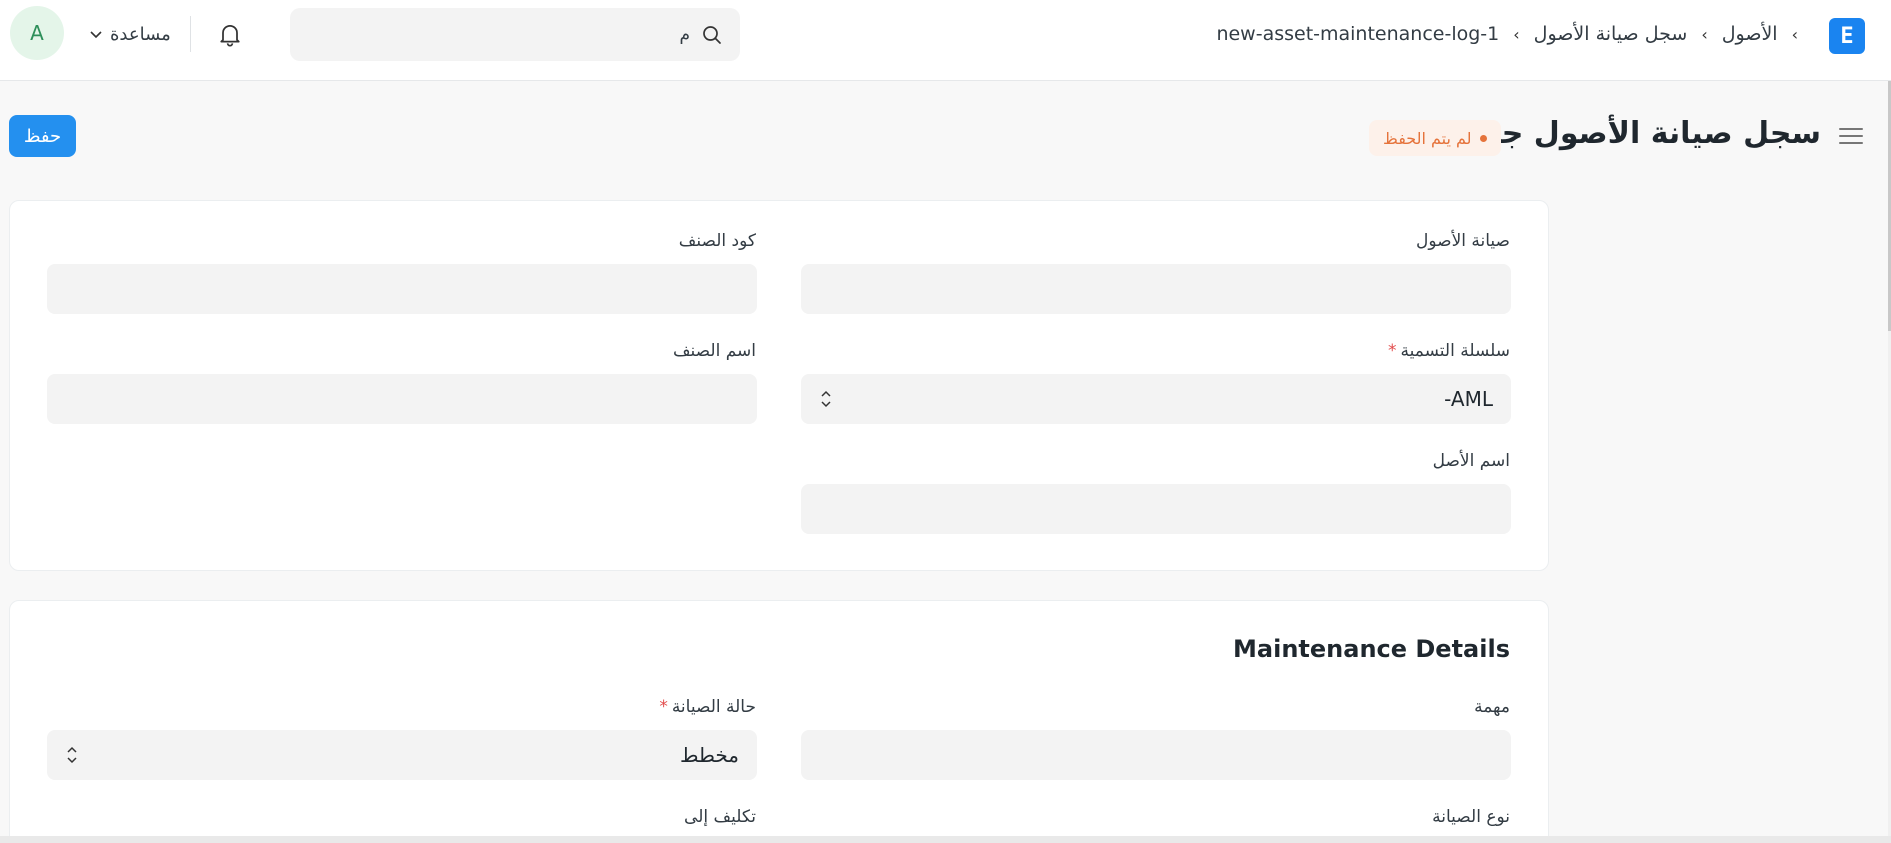 The height and width of the screenshot is (843, 1891). Describe the element at coordinates (1750, 34) in the screenshot. I see `breadcrumb-assets: الأصول` at that location.